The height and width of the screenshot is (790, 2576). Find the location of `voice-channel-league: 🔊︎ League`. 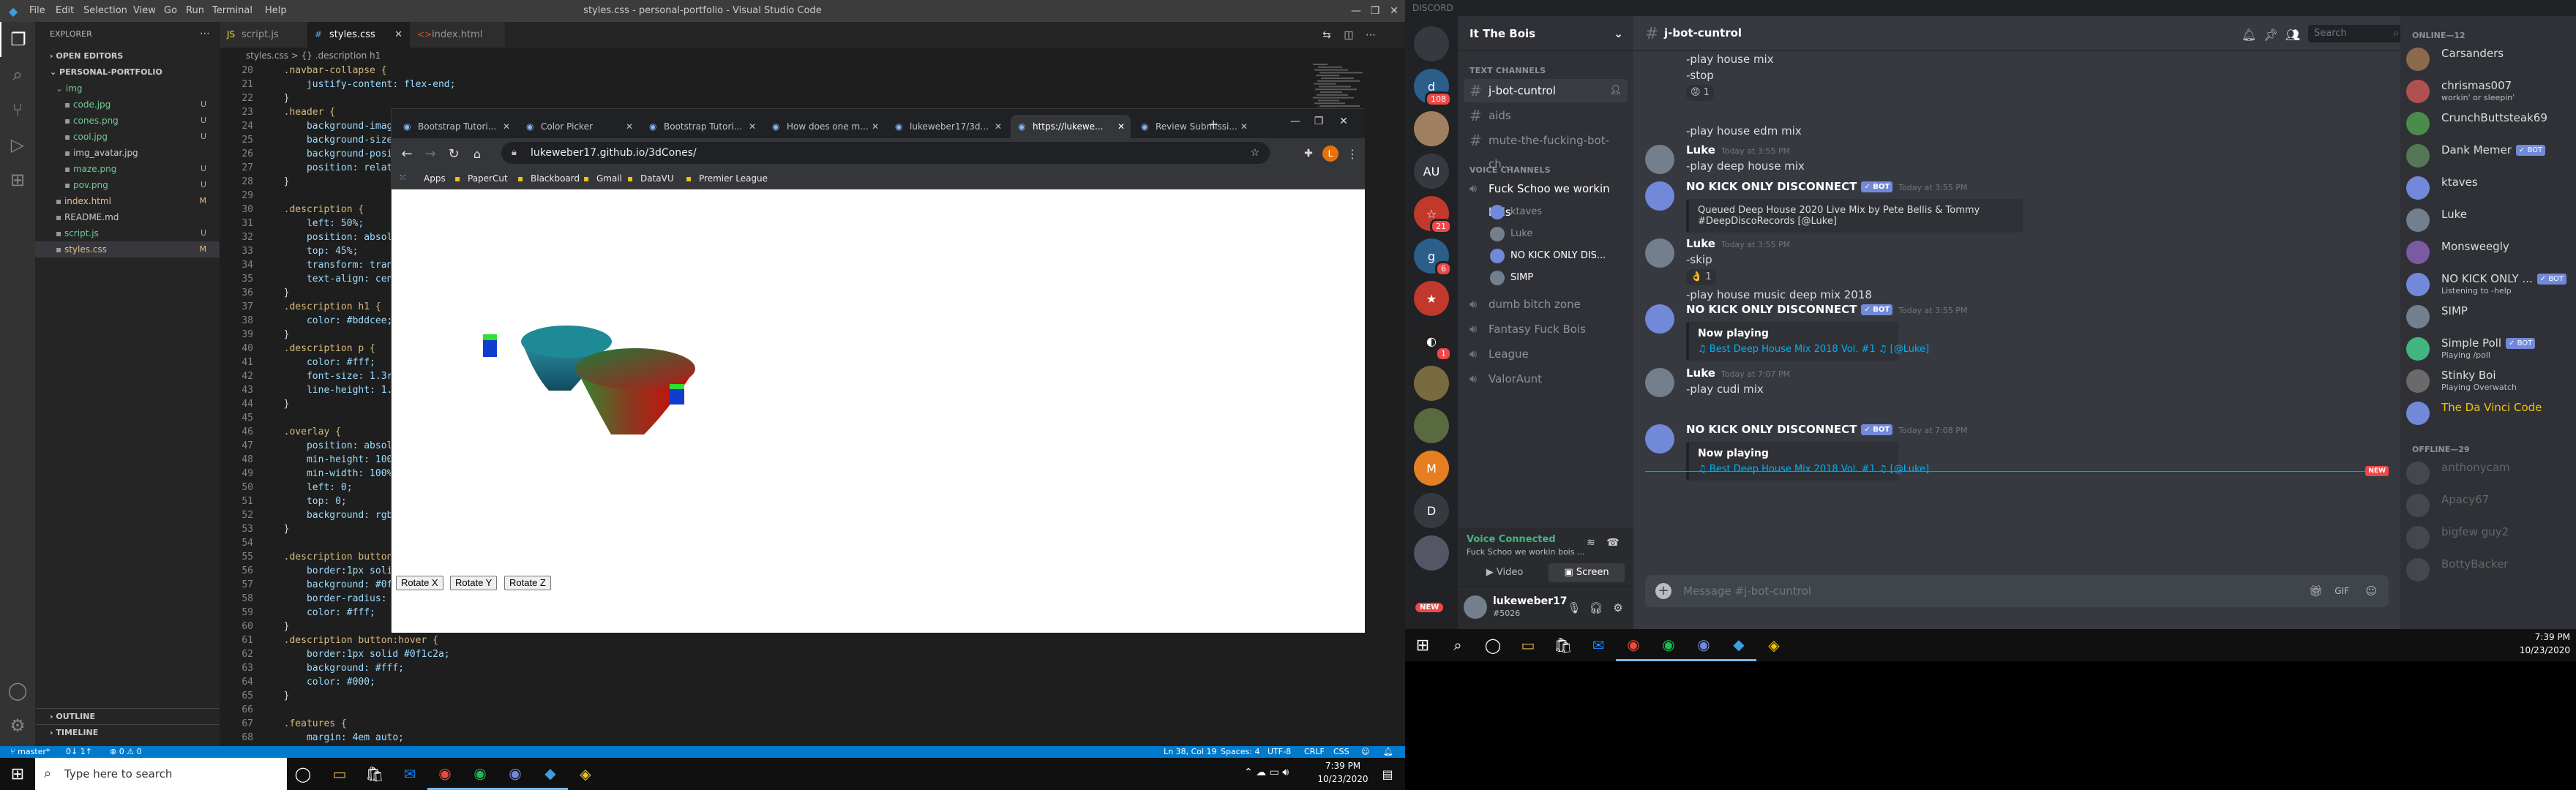

voice-channel-league: 🔊︎ League is located at coordinates (1546, 354).